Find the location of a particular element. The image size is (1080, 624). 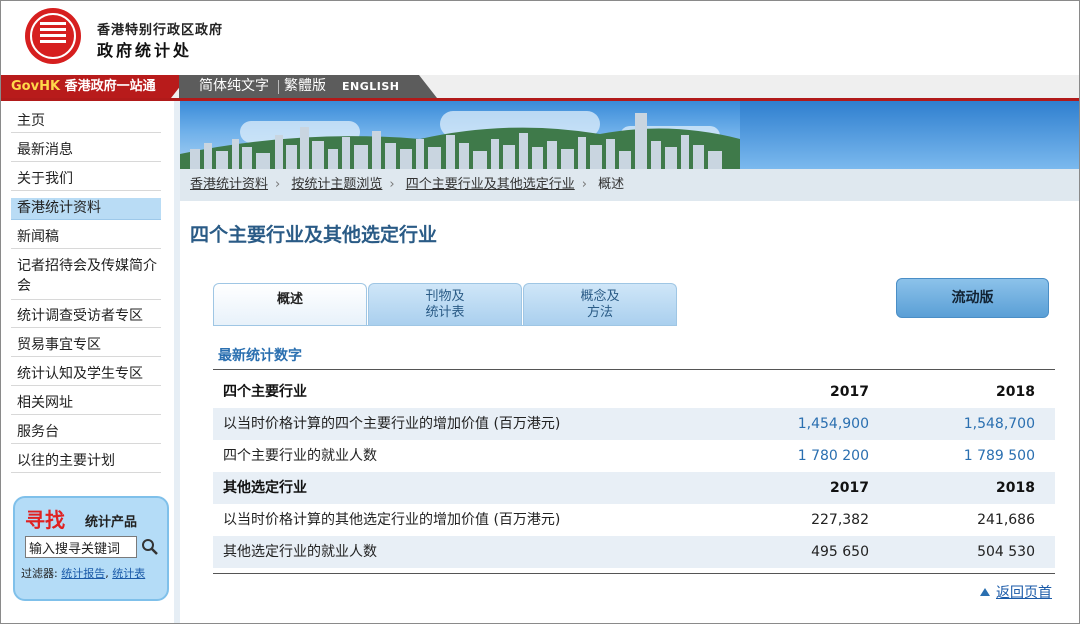

tab-concepts-label-line2: 方法 is located at coordinates (599, 312).